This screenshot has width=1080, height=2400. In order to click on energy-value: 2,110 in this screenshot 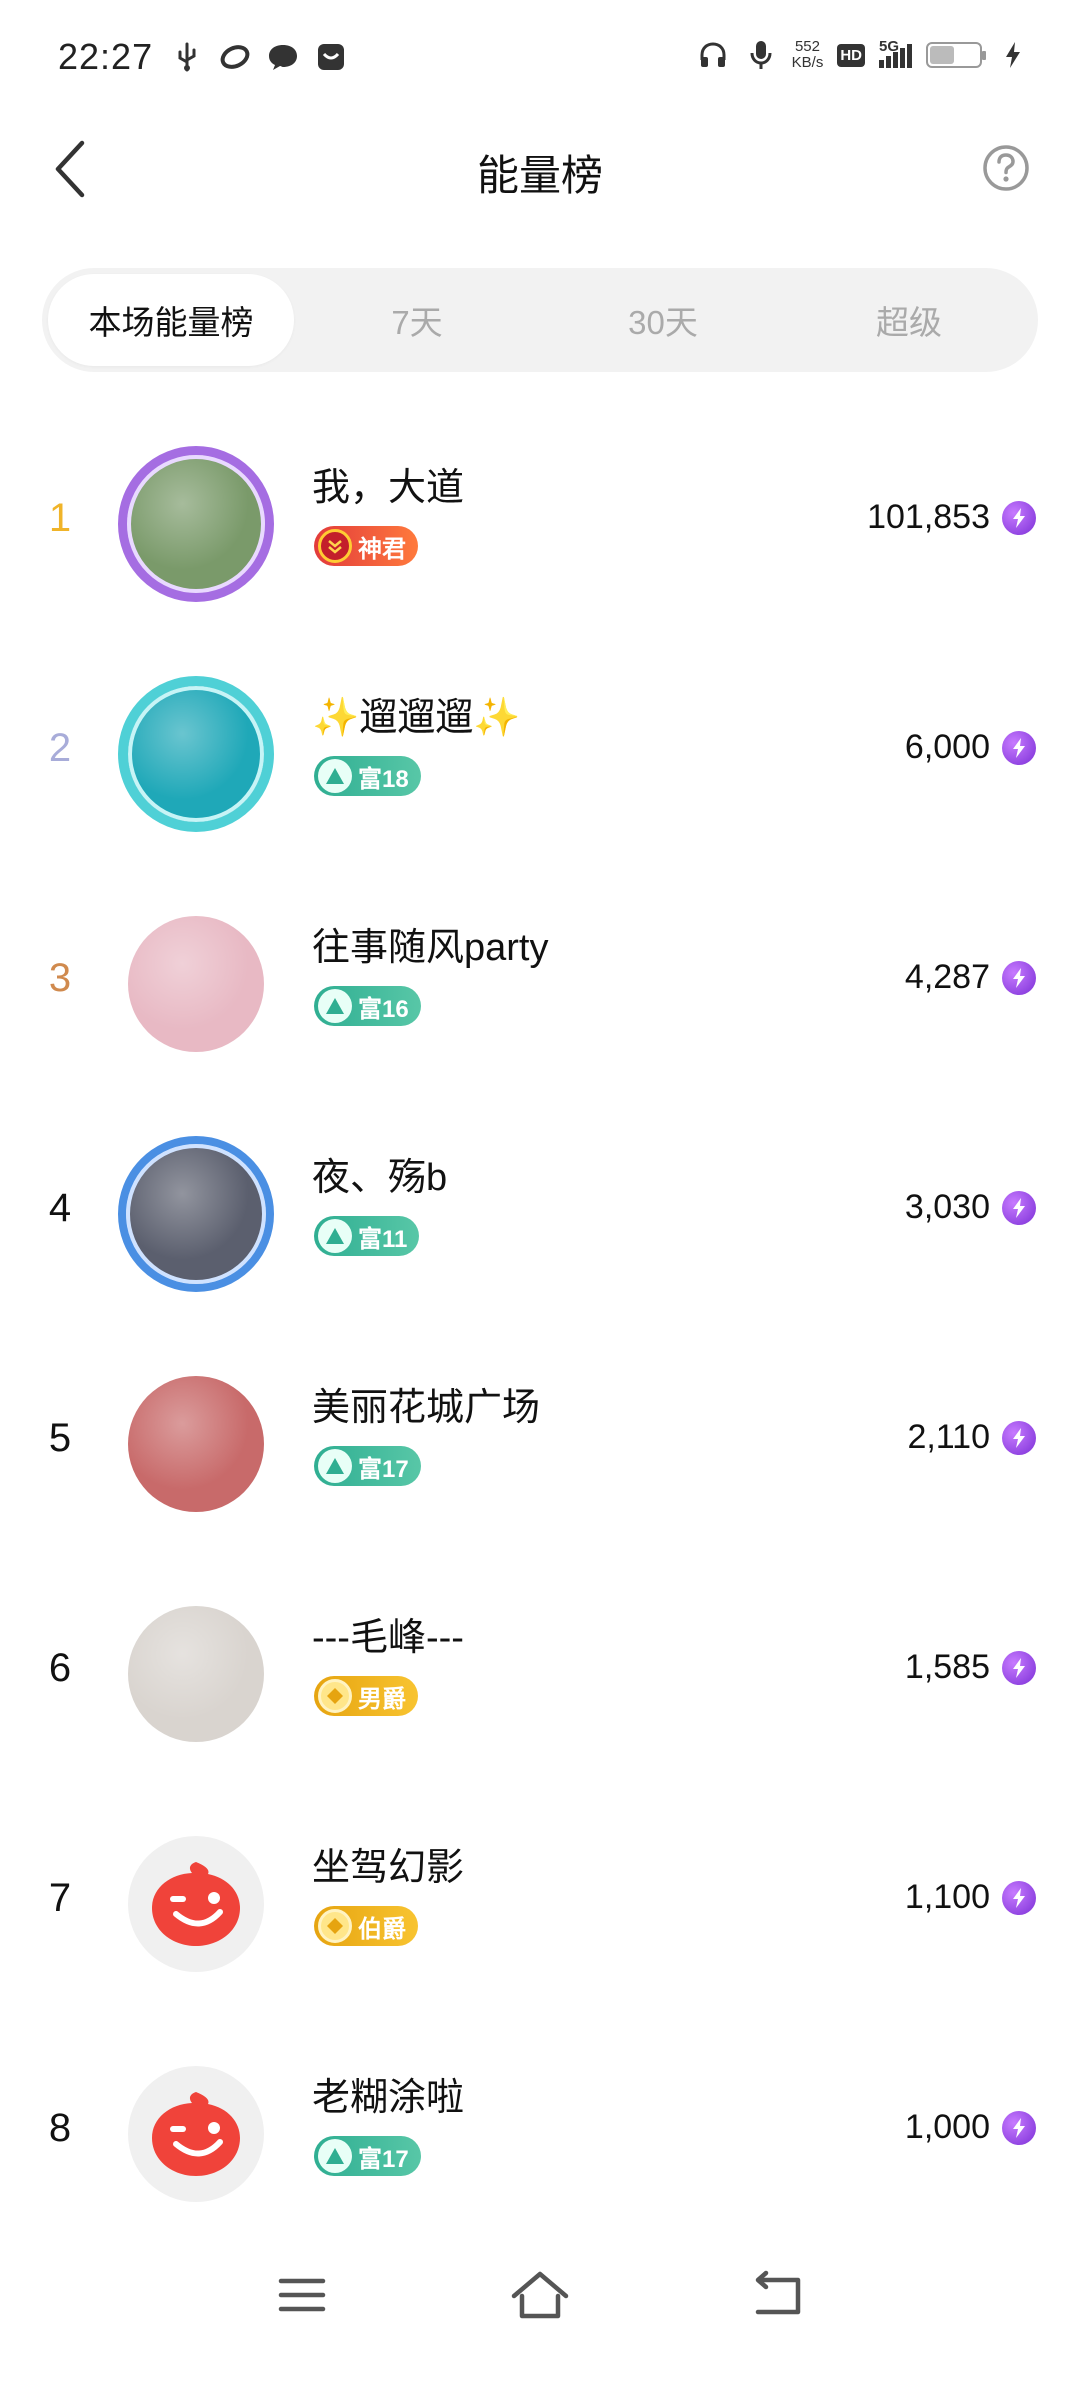, I will do `click(971, 1437)`.